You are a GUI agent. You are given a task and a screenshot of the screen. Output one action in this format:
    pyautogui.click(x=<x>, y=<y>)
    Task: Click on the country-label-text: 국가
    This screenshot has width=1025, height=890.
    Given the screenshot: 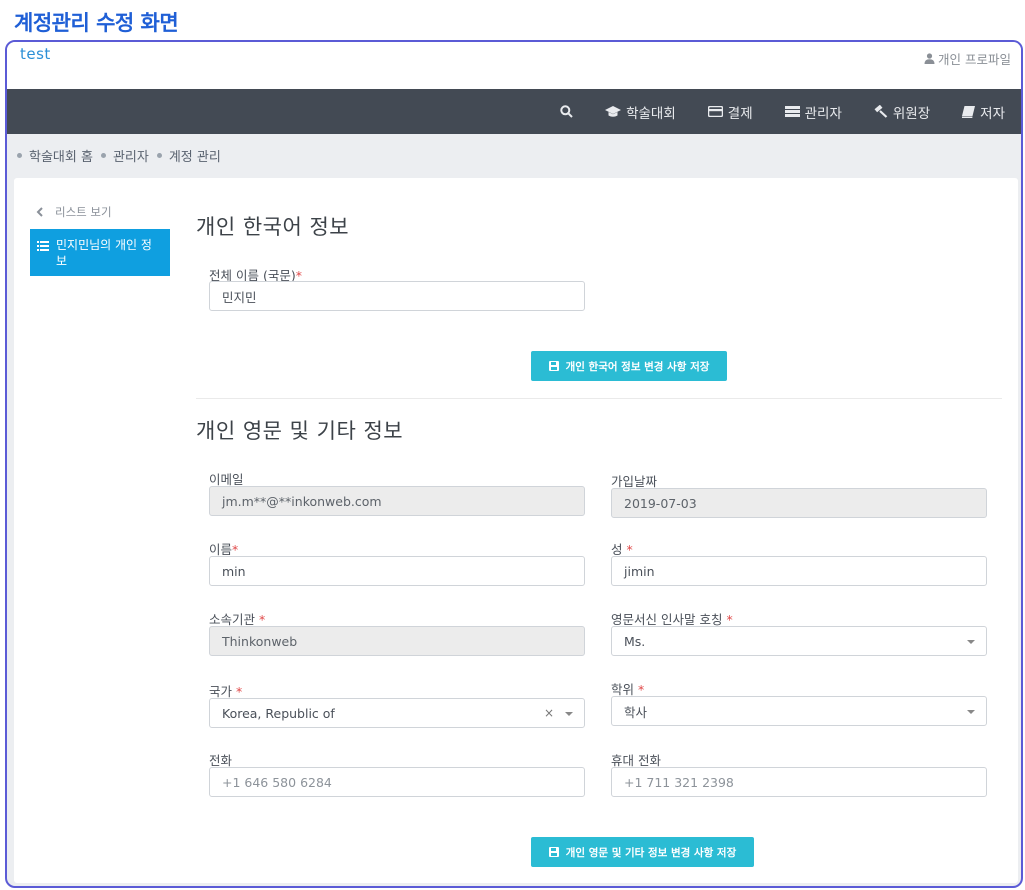 What is the action you would take?
    pyautogui.click(x=221, y=691)
    